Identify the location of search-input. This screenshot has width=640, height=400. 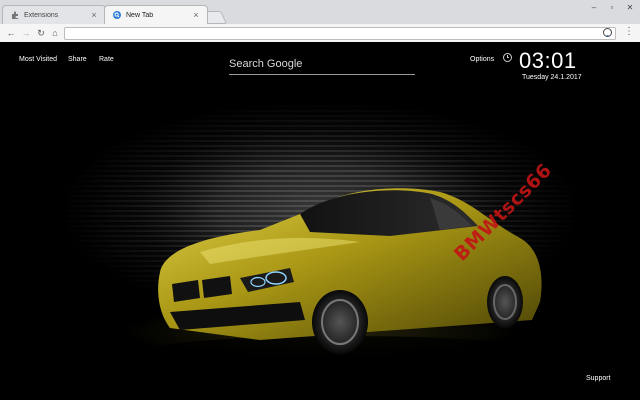
(322, 64).